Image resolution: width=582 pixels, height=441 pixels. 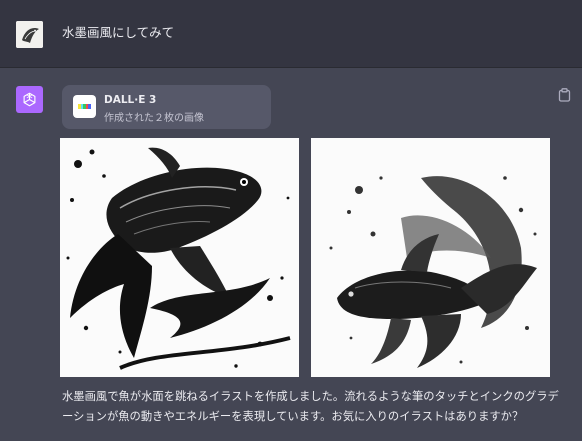 I want to click on openai-logo-icon, so click(x=29, y=99).